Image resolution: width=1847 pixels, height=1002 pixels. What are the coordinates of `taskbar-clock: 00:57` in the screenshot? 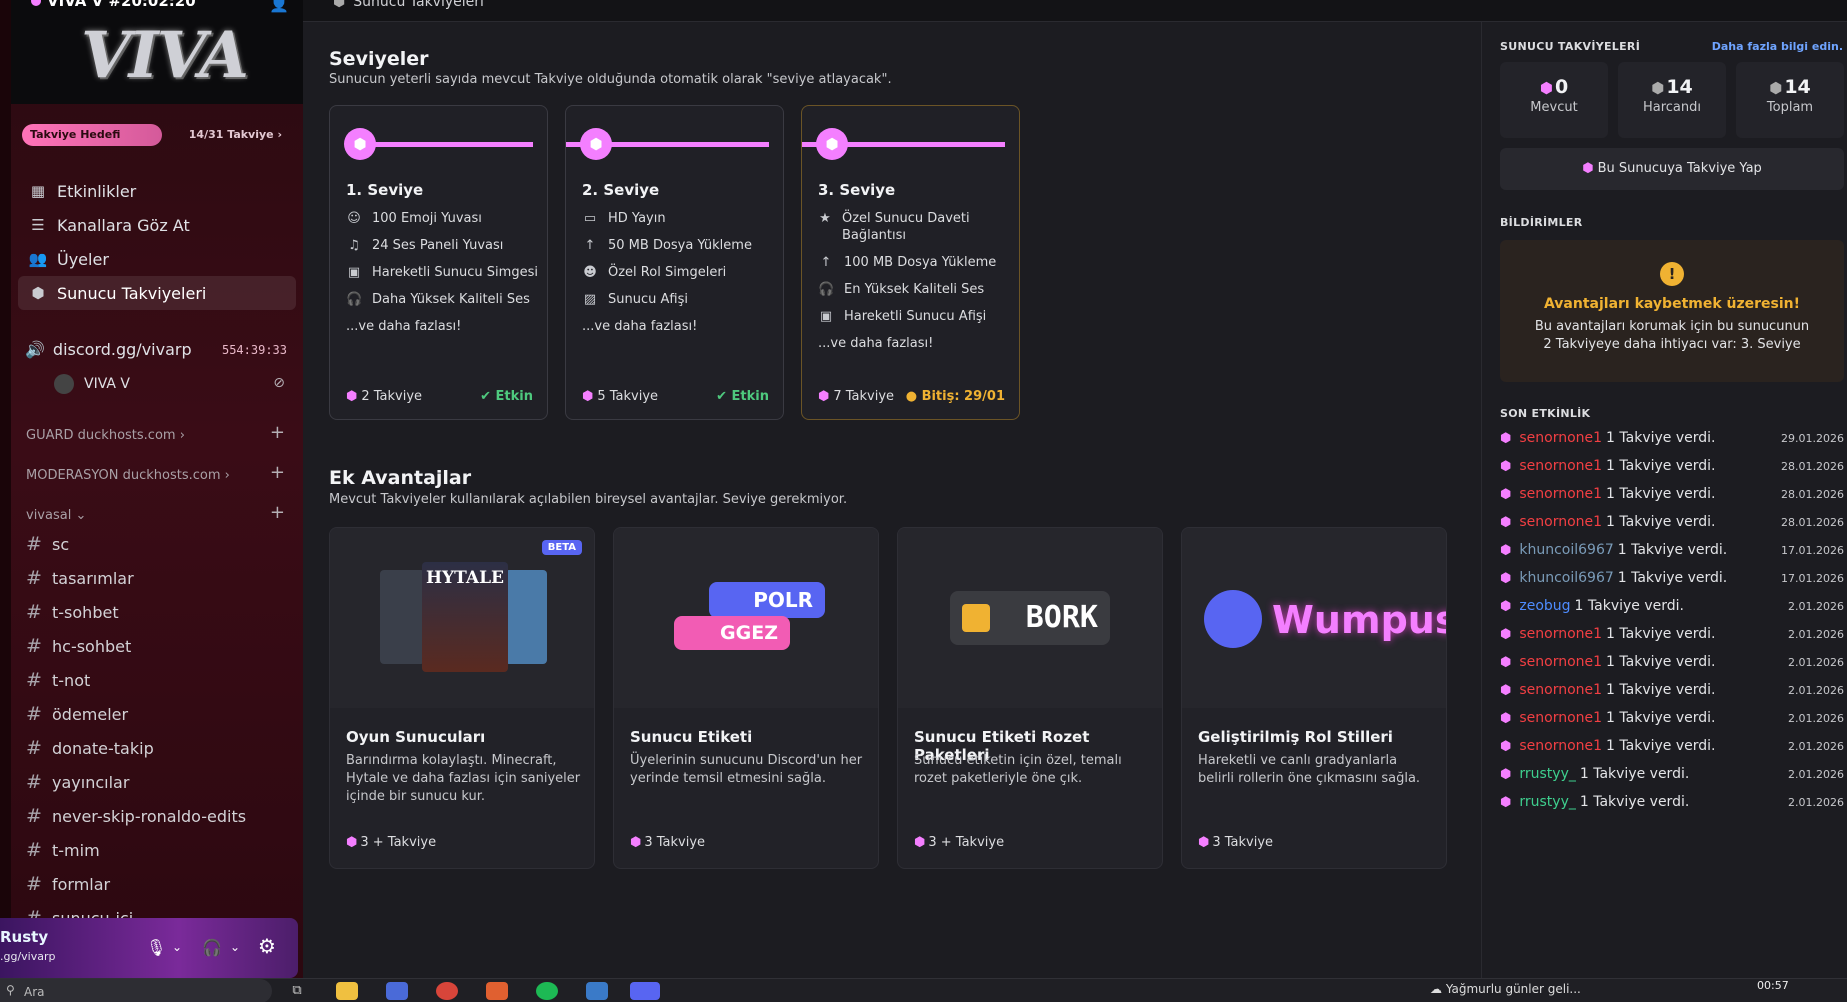 It's located at (1773, 985).